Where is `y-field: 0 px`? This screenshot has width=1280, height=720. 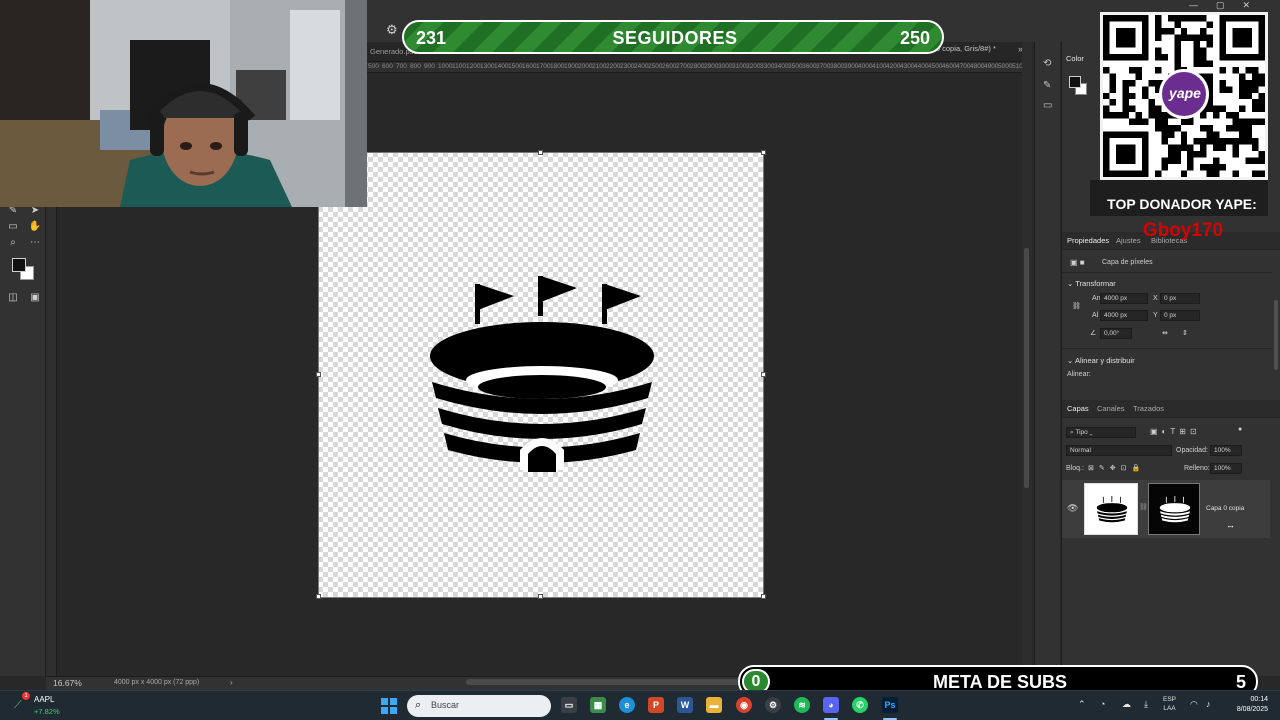
y-field: 0 px is located at coordinates (1180, 315).